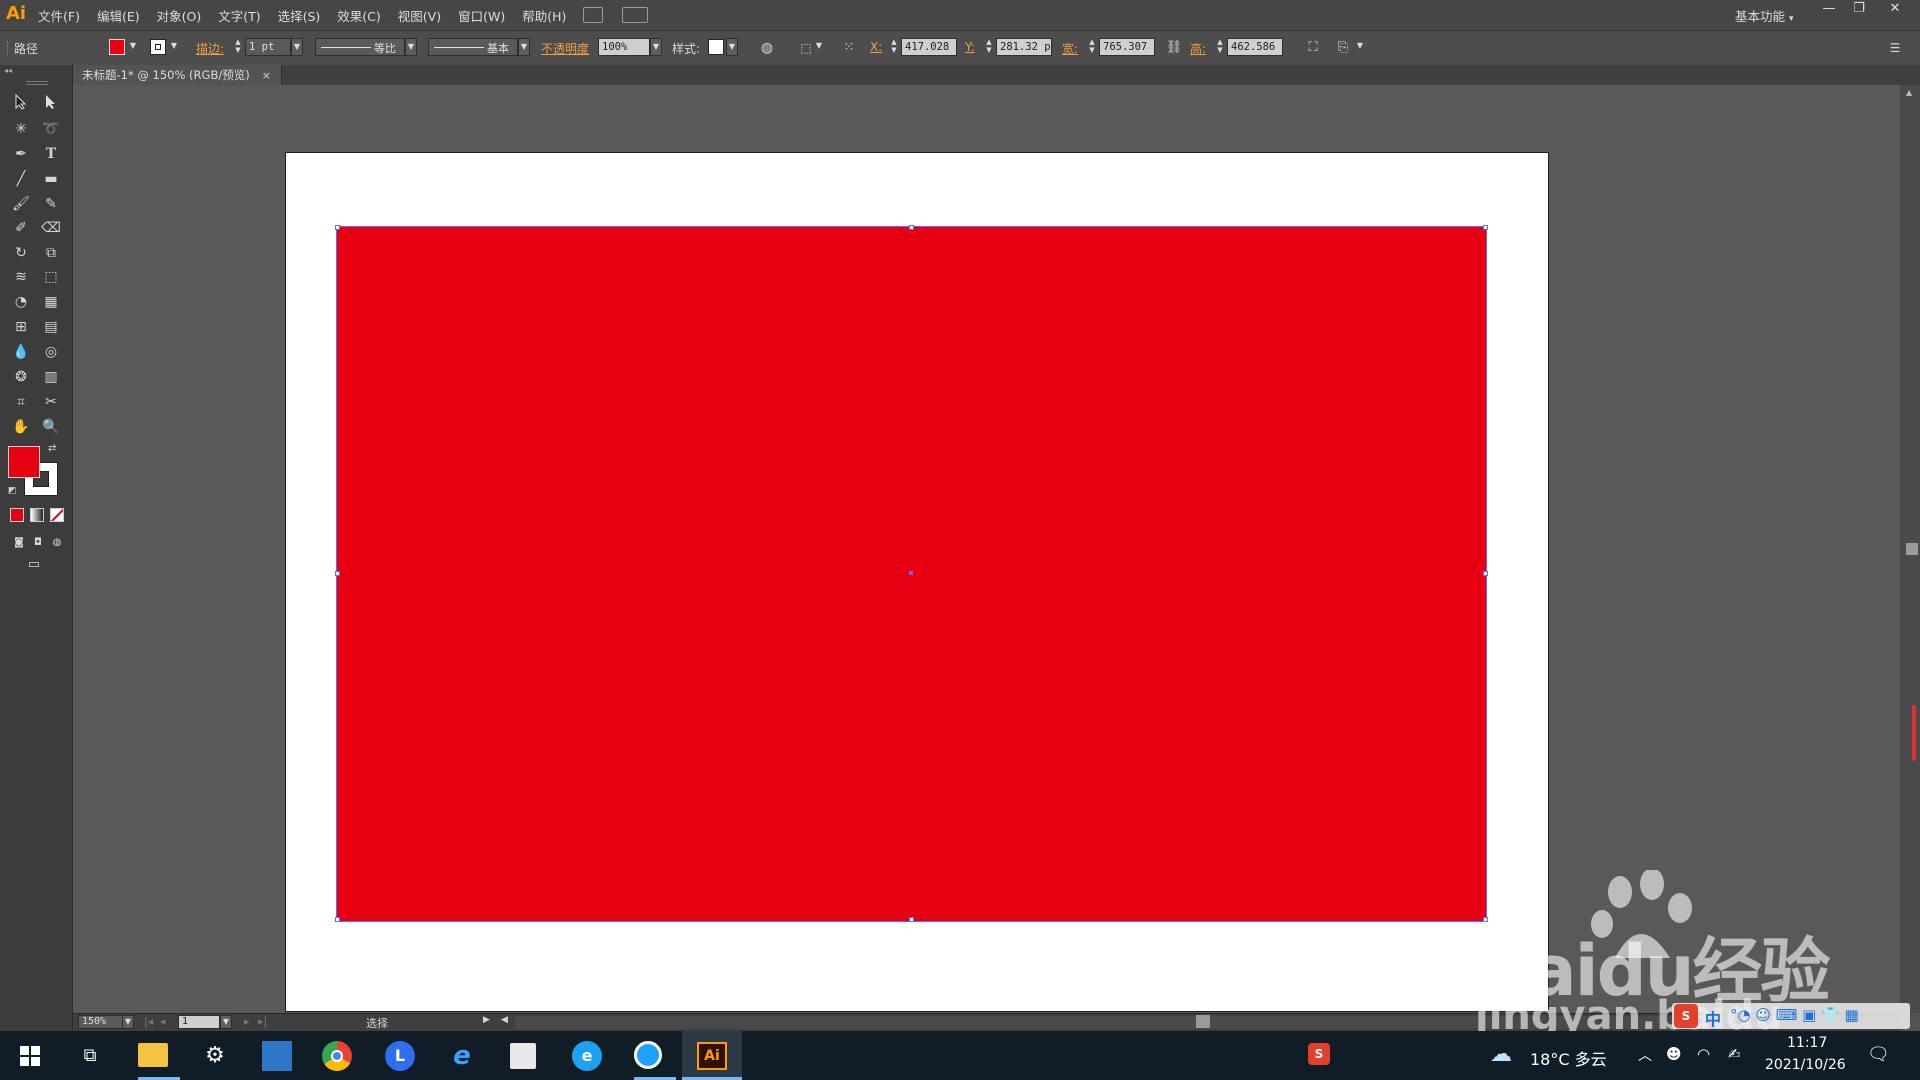  I want to click on none-mode-icon, so click(57, 515).